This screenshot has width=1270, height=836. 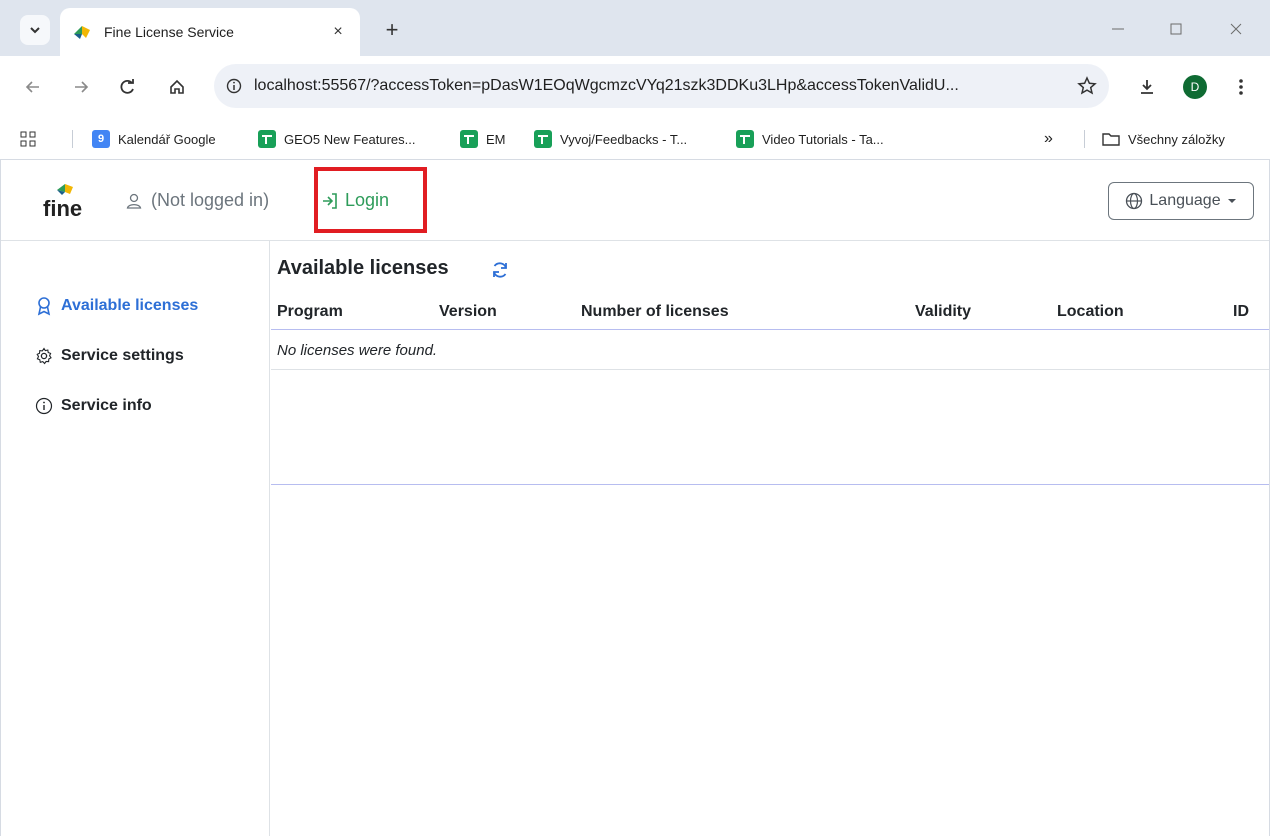 I want to click on home-icon, so click(x=177, y=87).